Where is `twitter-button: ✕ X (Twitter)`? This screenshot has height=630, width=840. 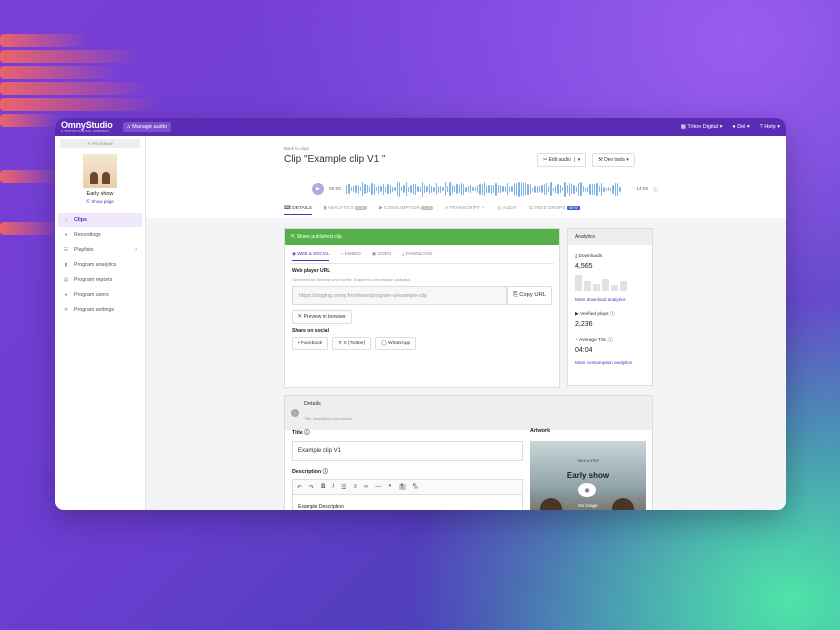 twitter-button: ✕ X (Twitter) is located at coordinates (352, 343).